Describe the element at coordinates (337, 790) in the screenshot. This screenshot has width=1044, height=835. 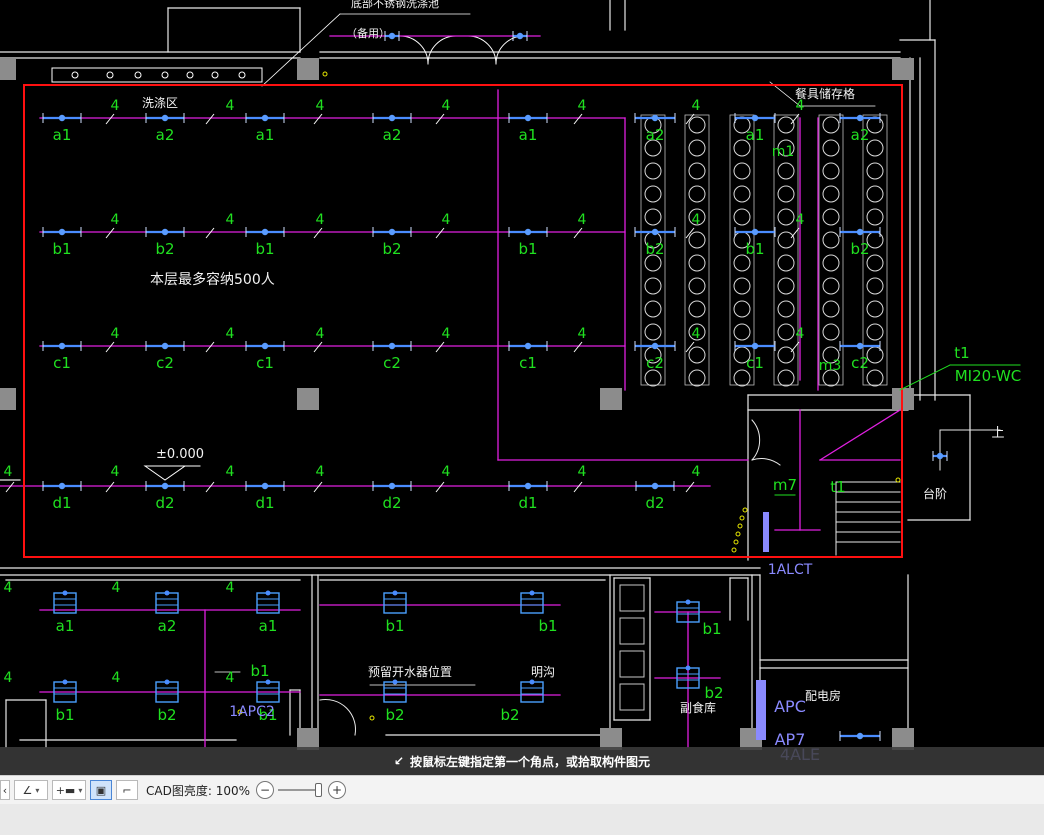
I see `brightness-increase-button: +` at that location.